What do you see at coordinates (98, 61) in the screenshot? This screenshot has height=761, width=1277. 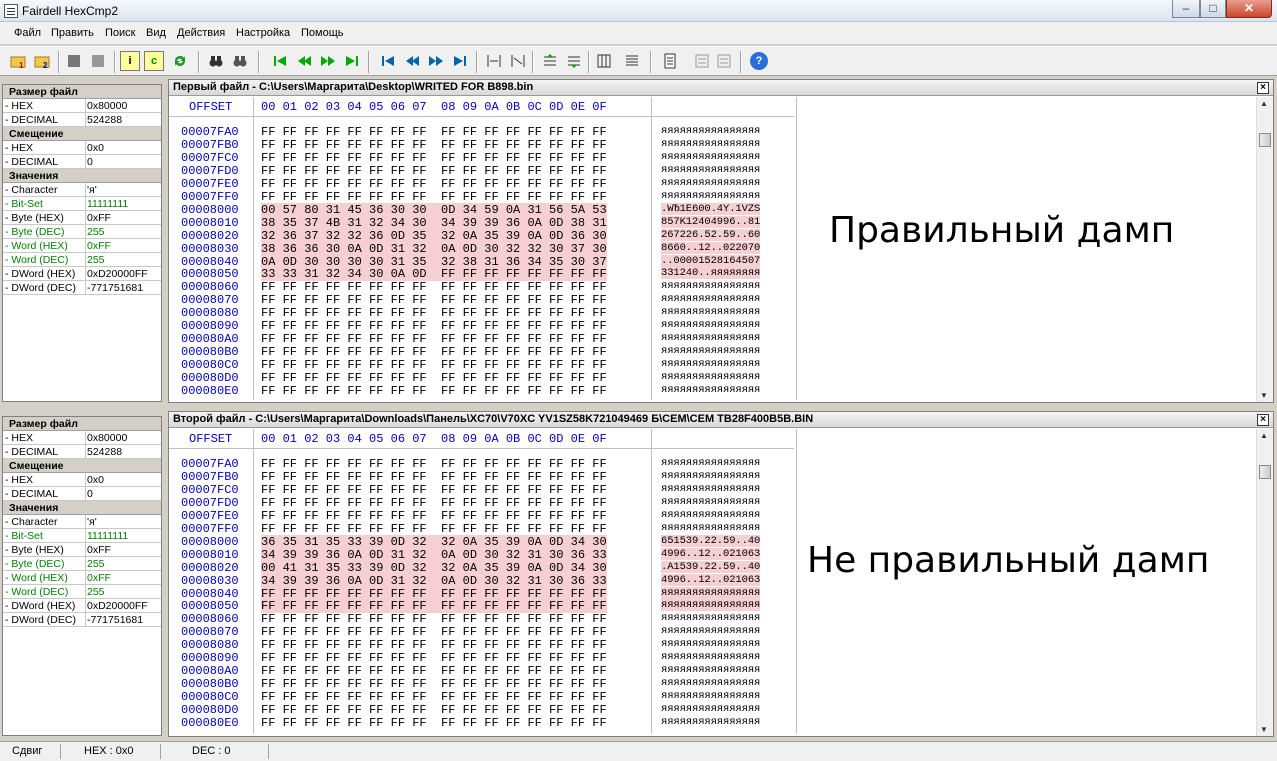 I see `stop2-icon` at bounding box center [98, 61].